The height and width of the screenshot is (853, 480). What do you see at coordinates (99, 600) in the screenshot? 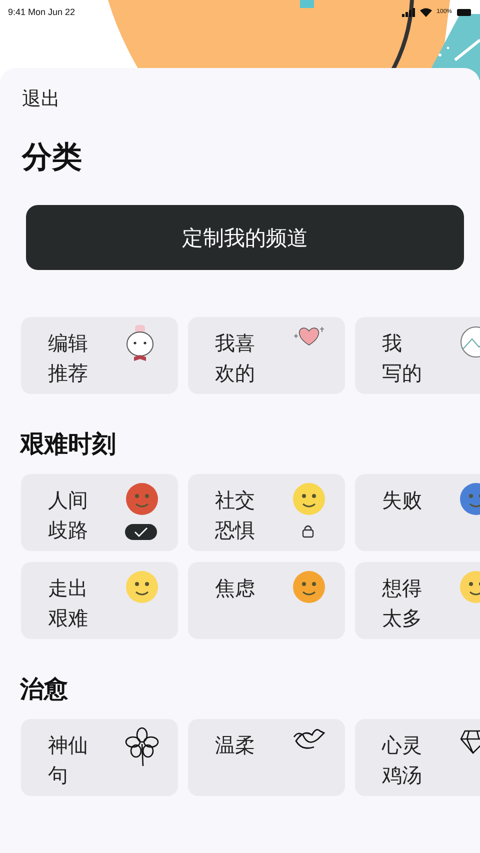
I see `category-card: 走出 艰难` at bounding box center [99, 600].